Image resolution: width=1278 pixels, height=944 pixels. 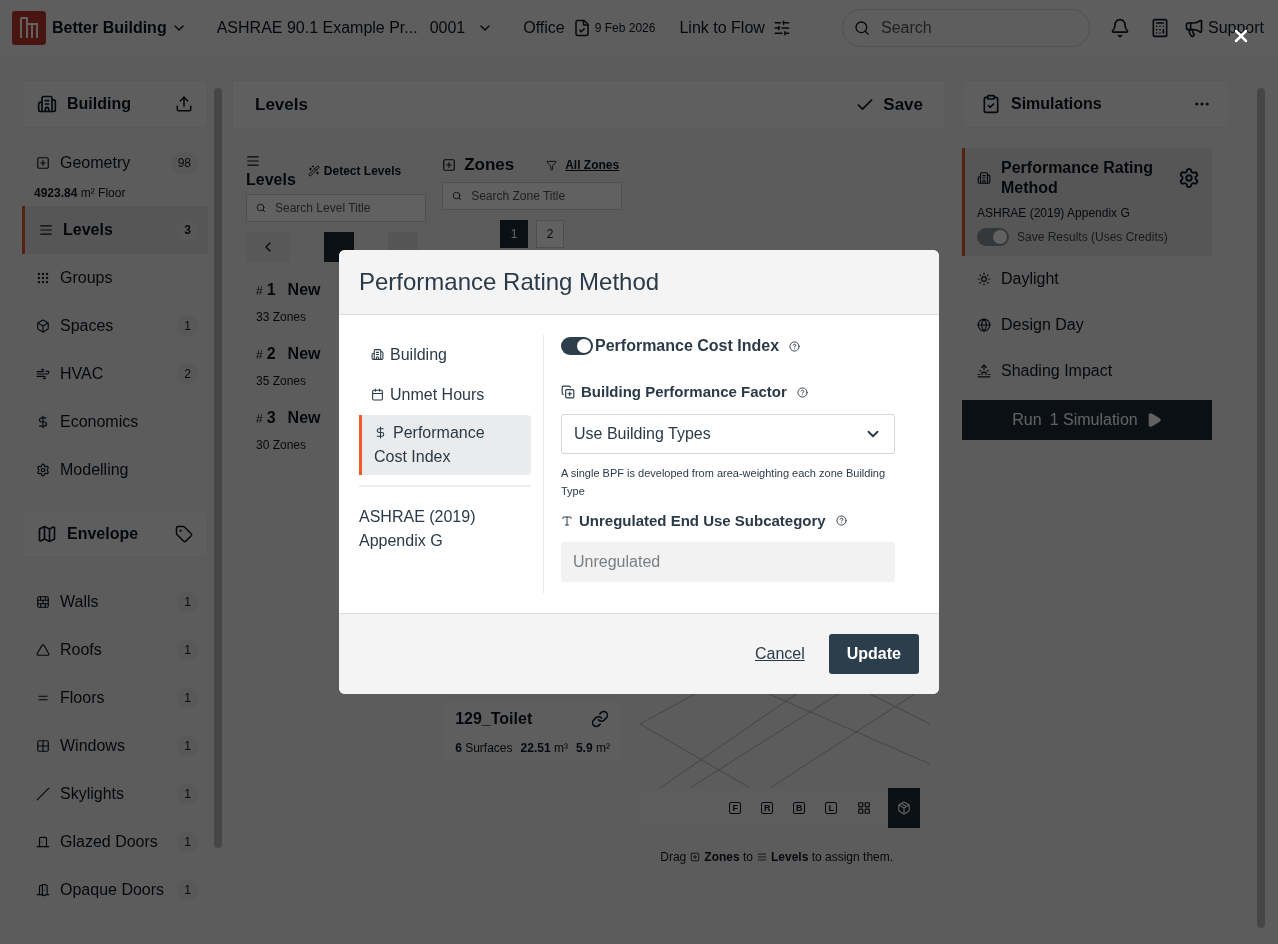 I want to click on sidebar-item: Glazed Doors 1, so click(x=115, y=842).